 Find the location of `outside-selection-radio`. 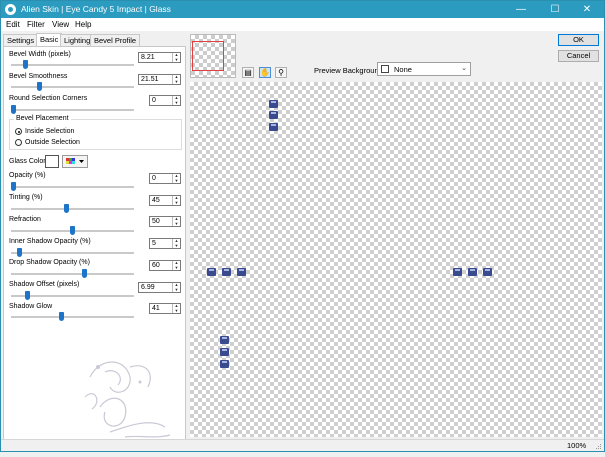

outside-selection-radio is located at coordinates (18, 142).